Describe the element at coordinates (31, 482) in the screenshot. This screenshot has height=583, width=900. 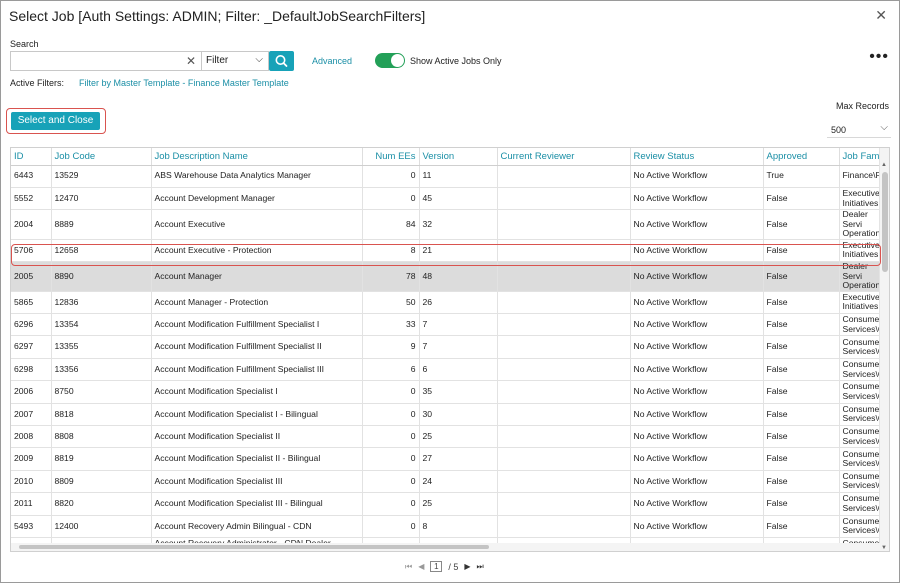
I see `table-cell: 2010` at that location.